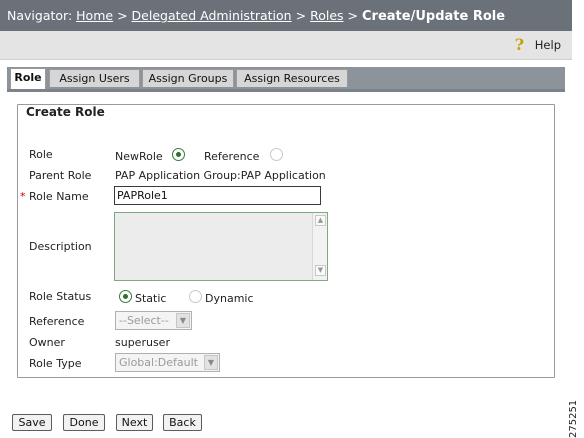 Image resolution: width=584 pixels, height=438 pixels. I want to click on page-title: Create/Update Role, so click(434, 16).